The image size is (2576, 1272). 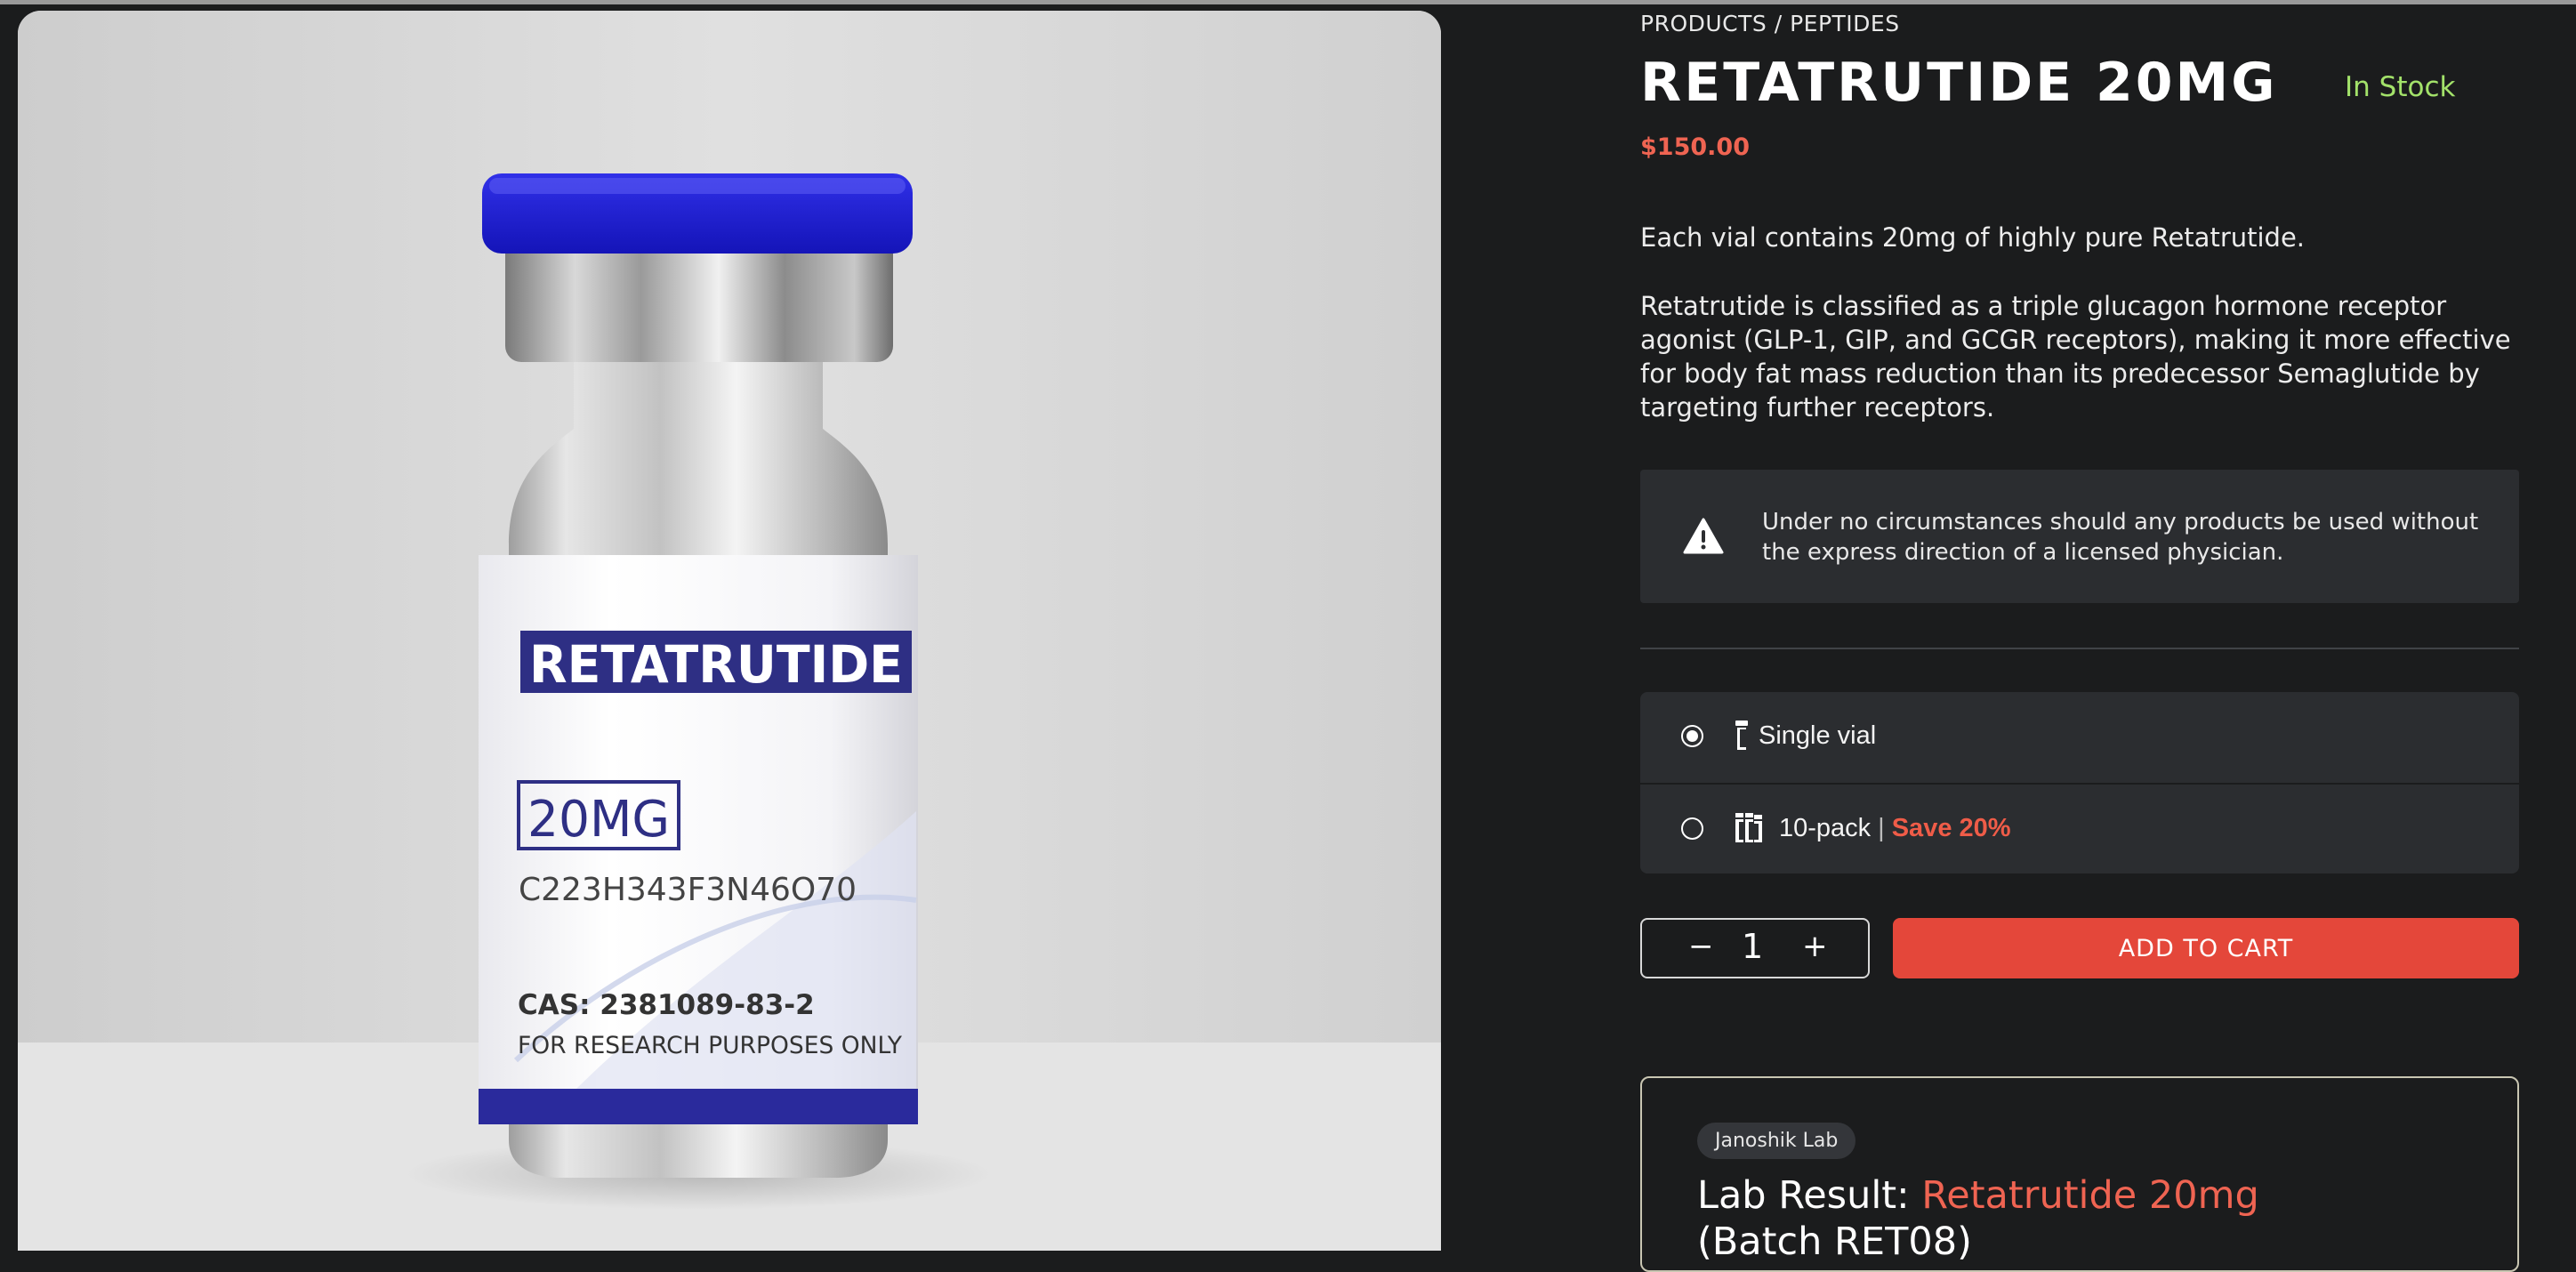 I want to click on variant-options: Single vial 10-pack | Save 20%, so click(x=2079, y=782).